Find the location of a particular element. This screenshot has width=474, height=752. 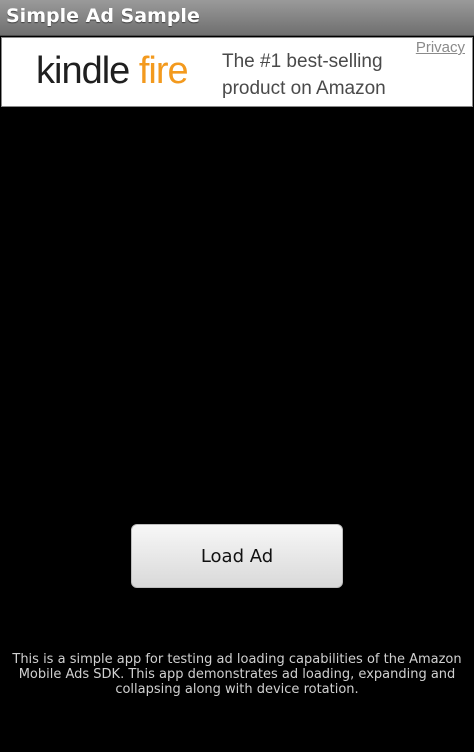

ad-tagline-line: product on Amazon is located at coordinates (304, 88).